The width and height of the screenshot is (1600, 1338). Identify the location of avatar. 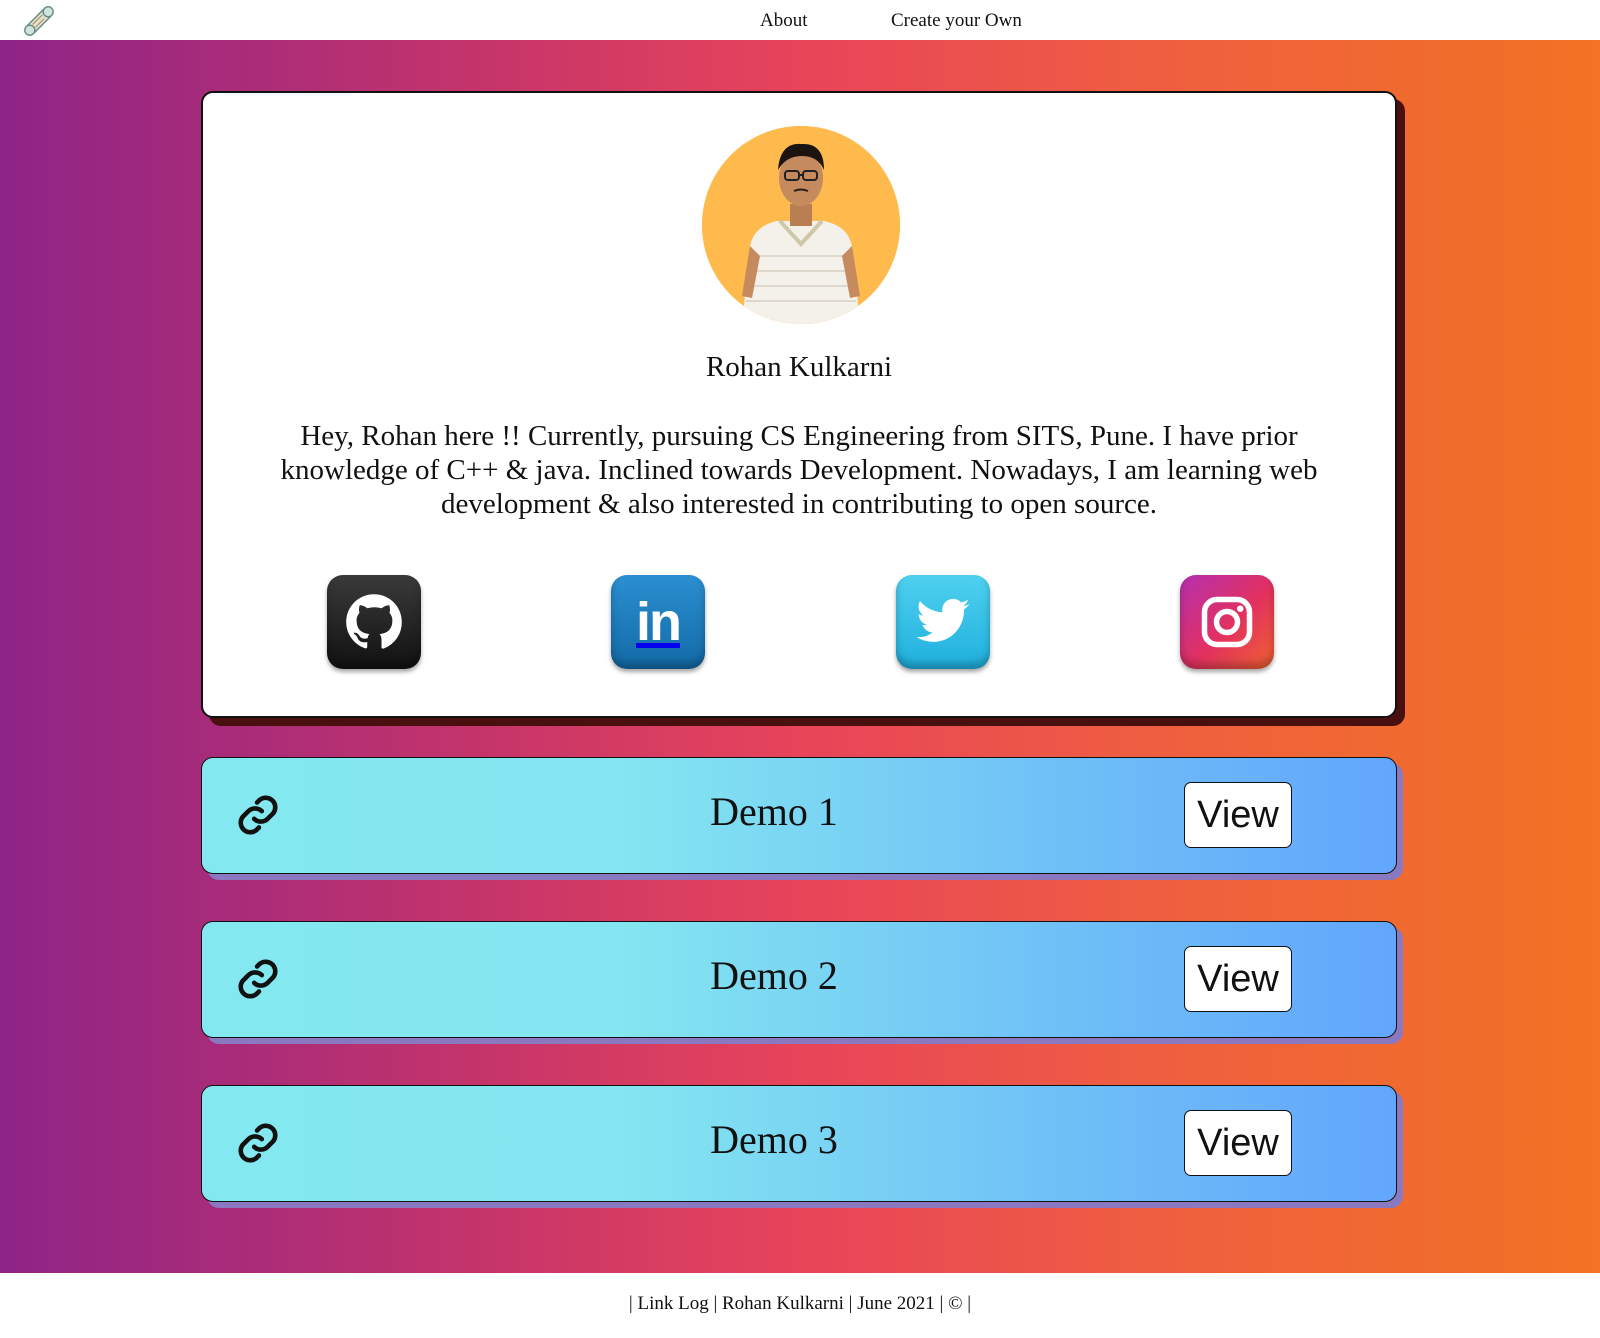
(801, 225).